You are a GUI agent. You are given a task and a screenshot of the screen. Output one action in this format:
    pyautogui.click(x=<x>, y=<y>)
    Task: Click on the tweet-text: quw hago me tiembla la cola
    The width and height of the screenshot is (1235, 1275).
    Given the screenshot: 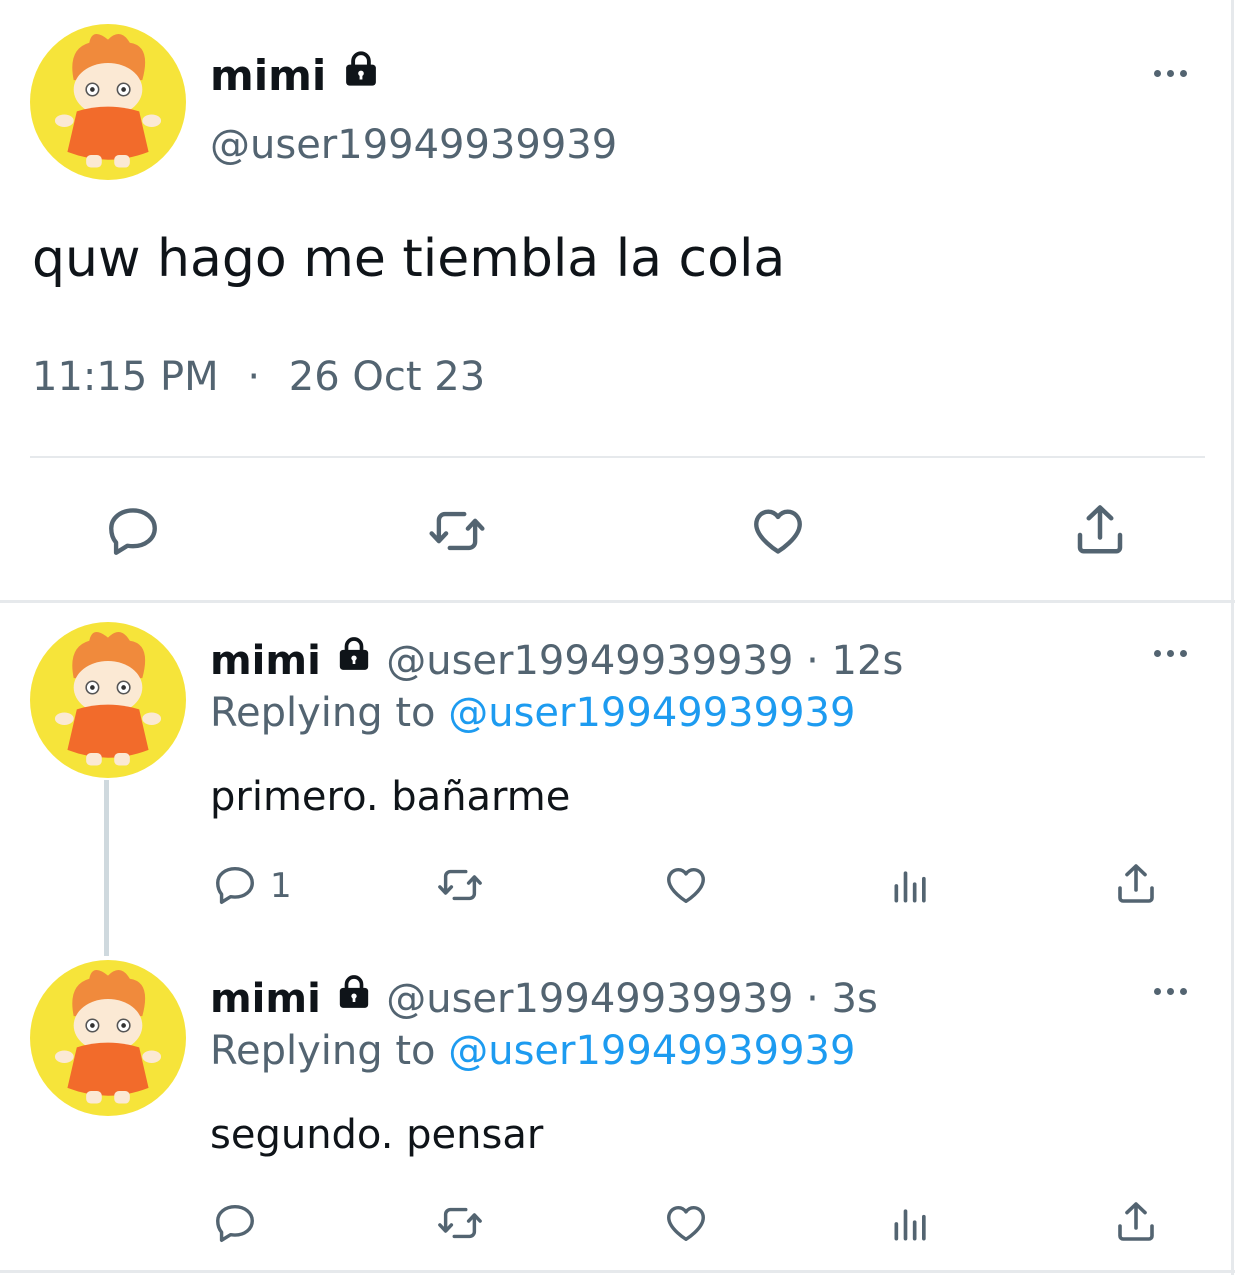 What is the action you would take?
    pyautogui.click(x=409, y=259)
    